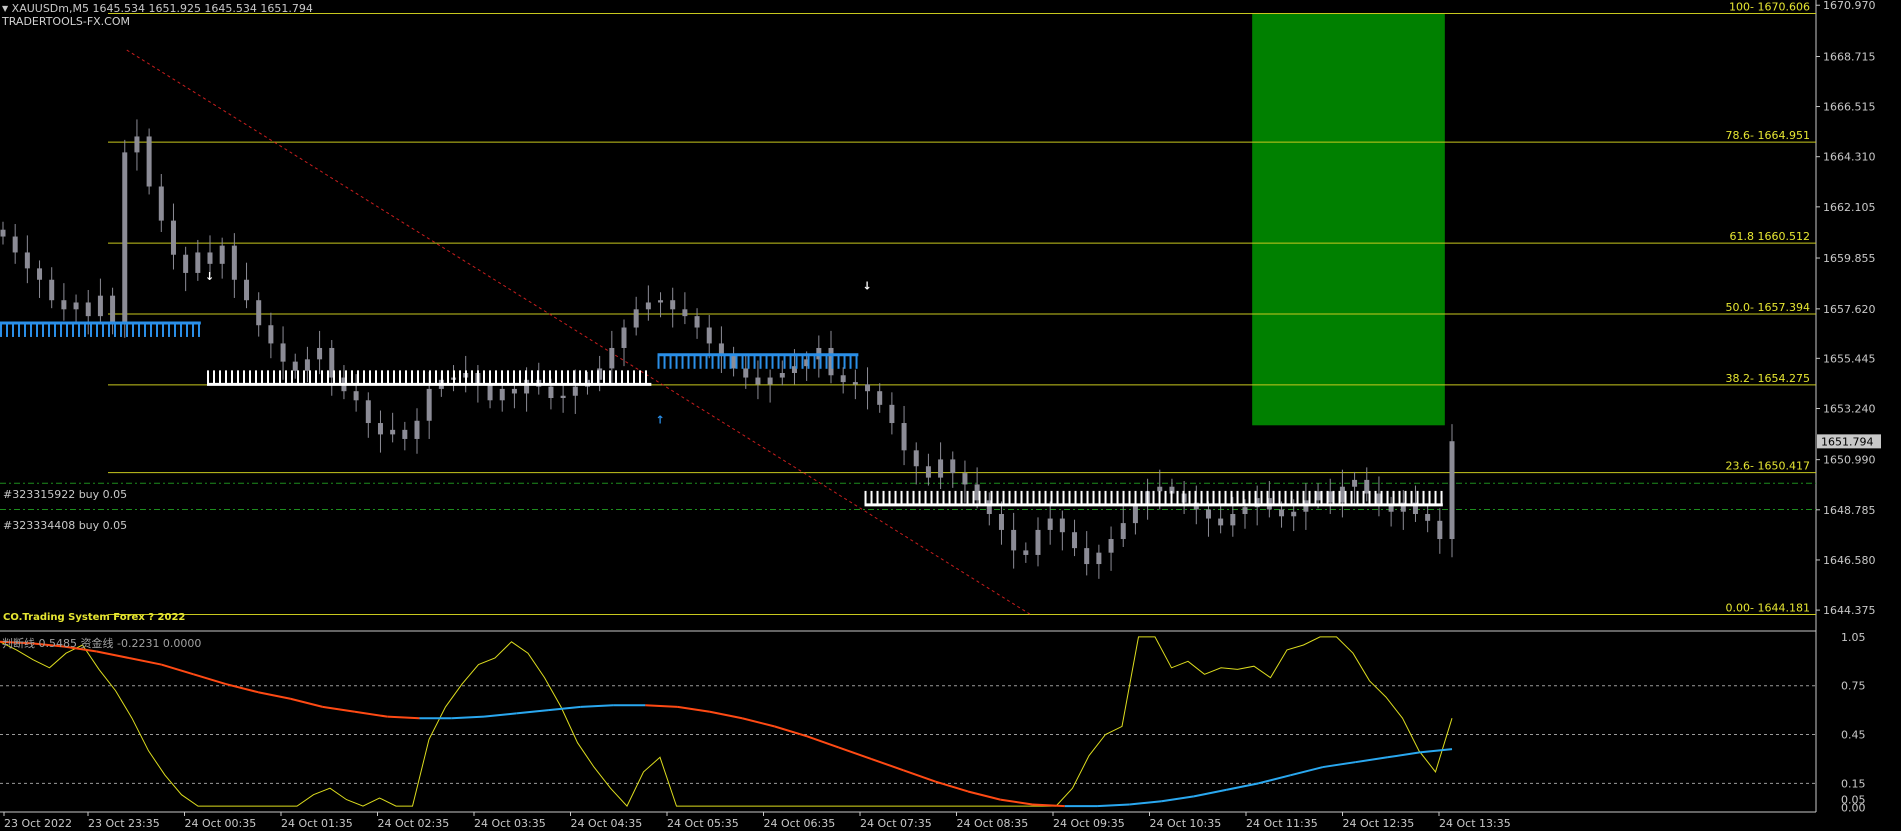 The width and height of the screenshot is (1901, 831). What do you see at coordinates (1849, 460) in the screenshot?
I see `price-tick-label: 1650.990` at bounding box center [1849, 460].